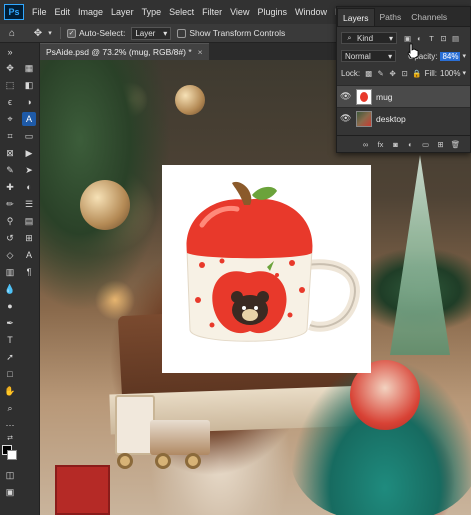  I want to click on tab-channels: Channels, so click(429, 17).